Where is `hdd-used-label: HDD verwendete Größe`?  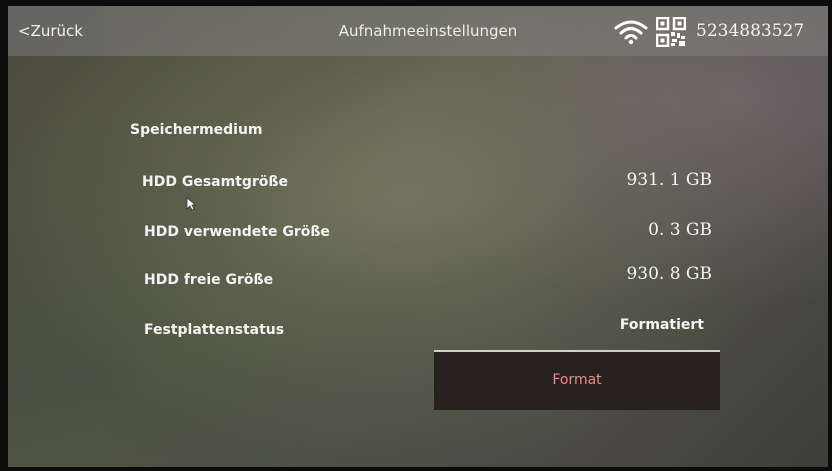
hdd-used-label: HDD verwendete Größe is located at coordinates (237, 232).